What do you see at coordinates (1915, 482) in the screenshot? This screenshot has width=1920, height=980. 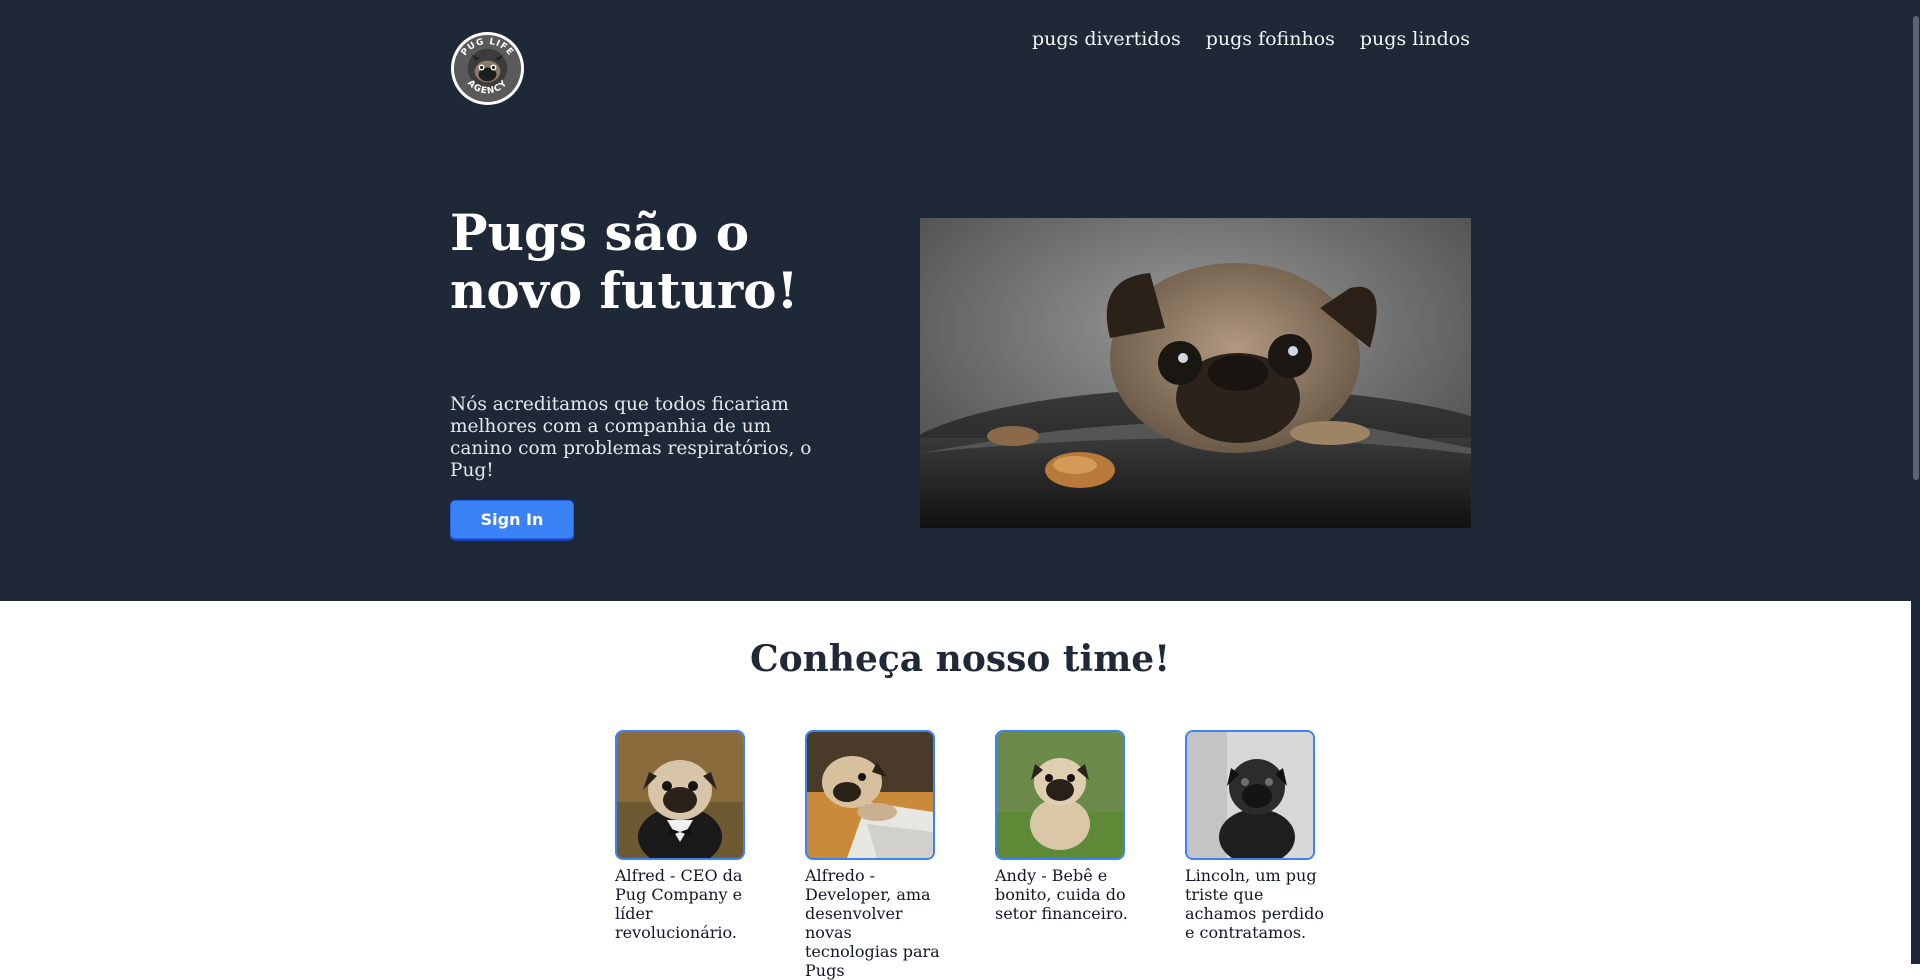 I see `vertical-scrollbar` at bounding box center [1915, 482].